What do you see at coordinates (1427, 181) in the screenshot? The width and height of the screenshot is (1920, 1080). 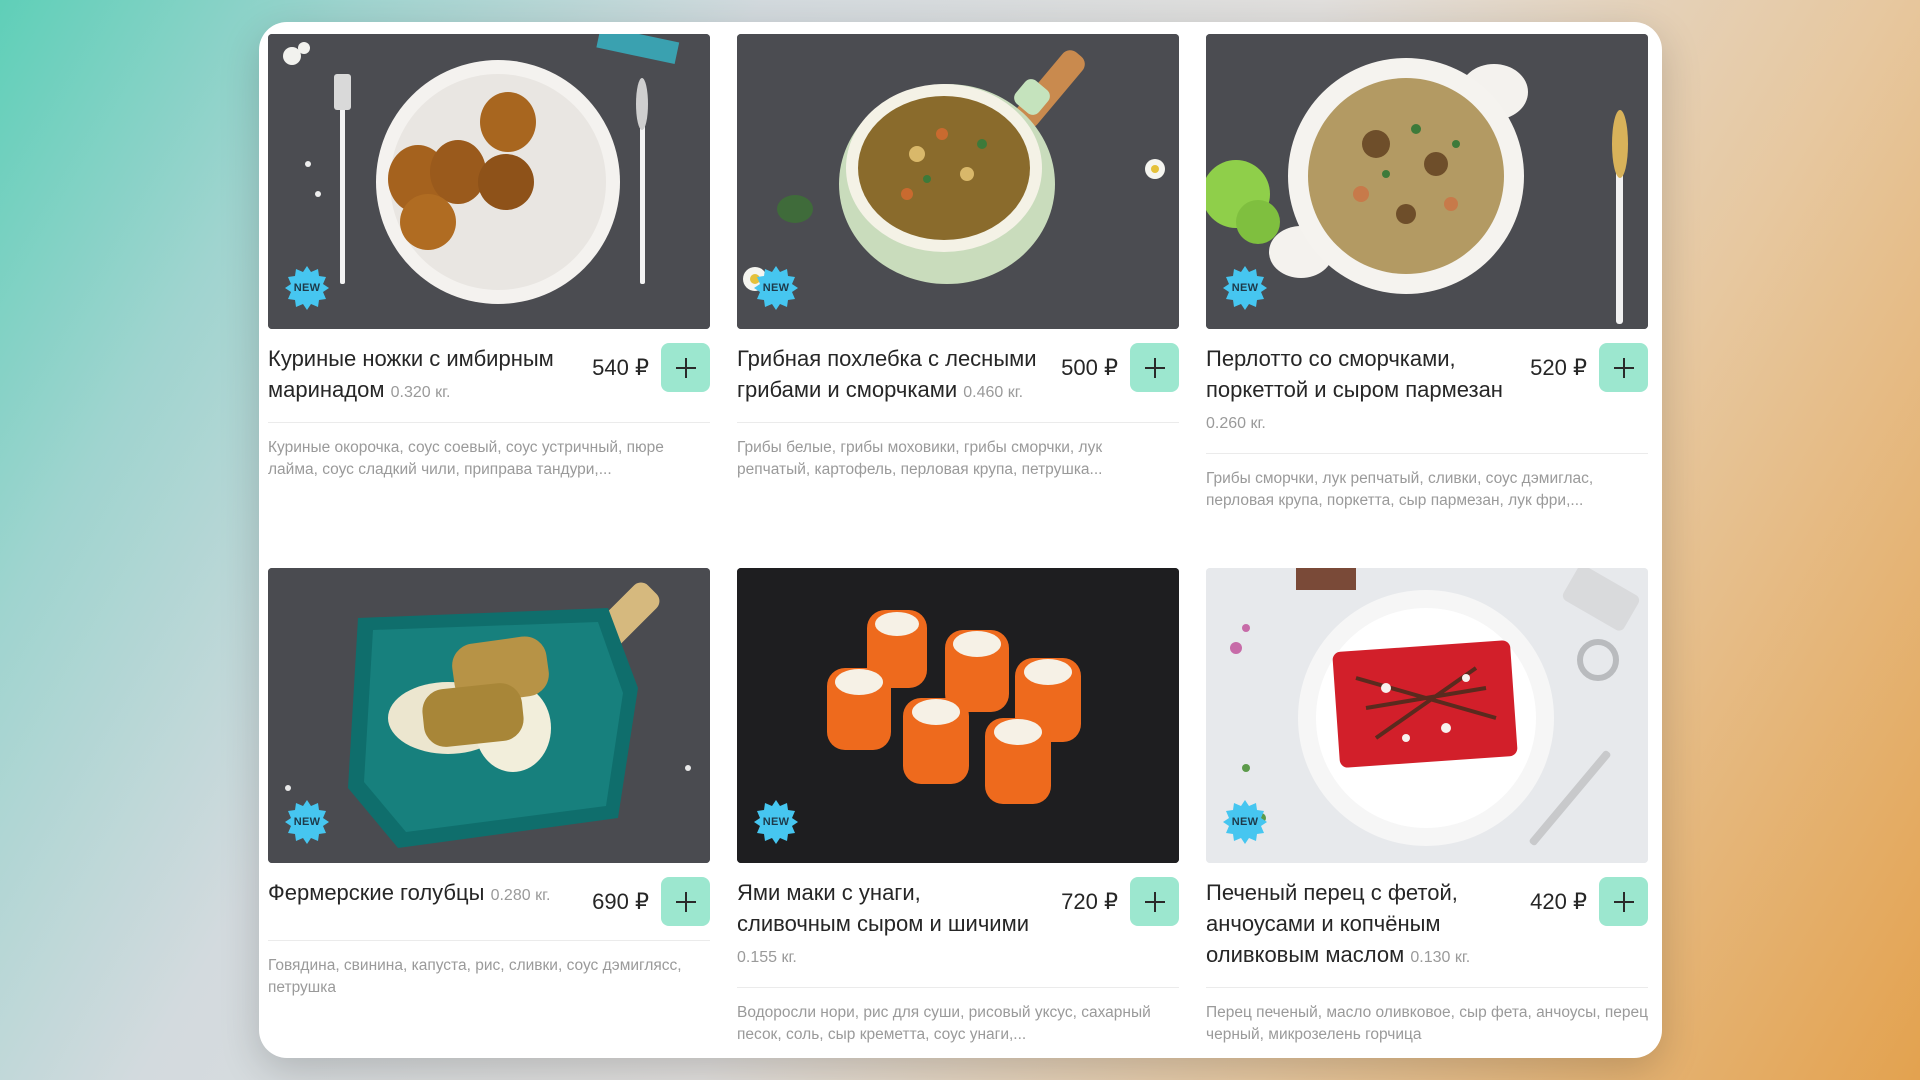 I see `barley-risotto-photo: NEW` at bounding box center [1427, 181].